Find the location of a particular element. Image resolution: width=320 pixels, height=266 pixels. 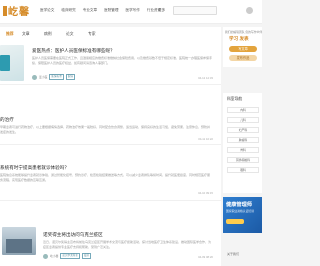

department-nav-title: 科室导航 is located at coordinates (235, 99).